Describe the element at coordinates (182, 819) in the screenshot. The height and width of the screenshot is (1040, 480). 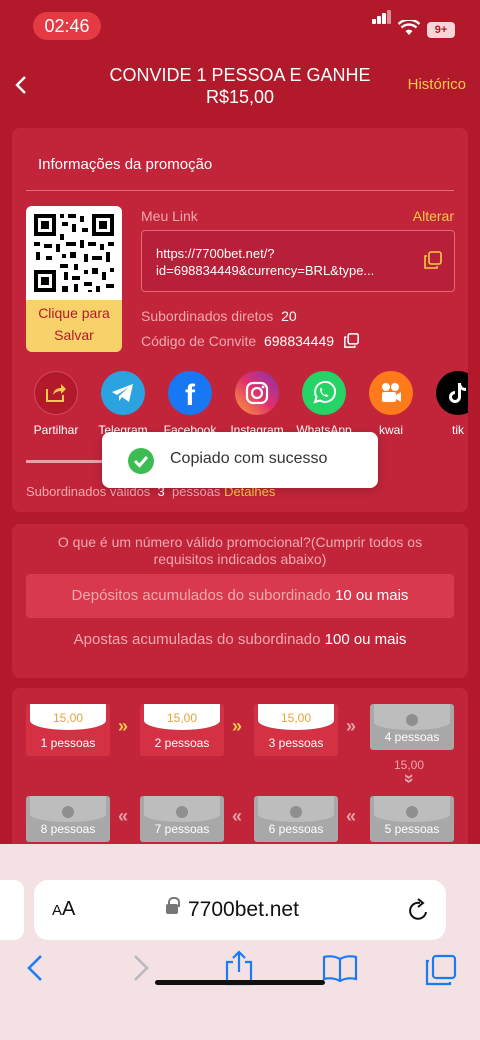
I see `reward-envelope-locked: 7 pessoas` at that location.